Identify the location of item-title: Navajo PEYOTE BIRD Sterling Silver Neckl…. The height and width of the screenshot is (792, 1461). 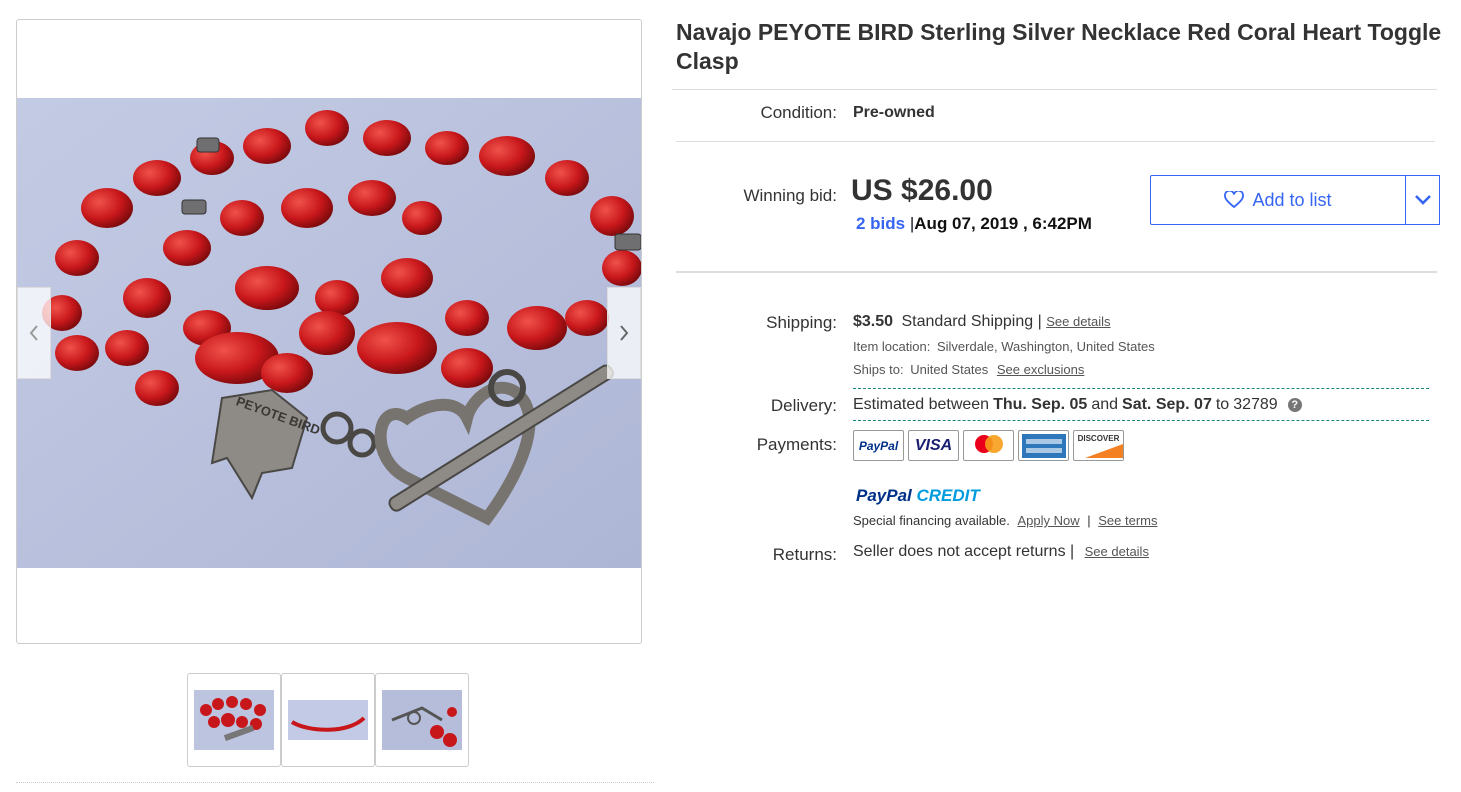
(1059, 46).